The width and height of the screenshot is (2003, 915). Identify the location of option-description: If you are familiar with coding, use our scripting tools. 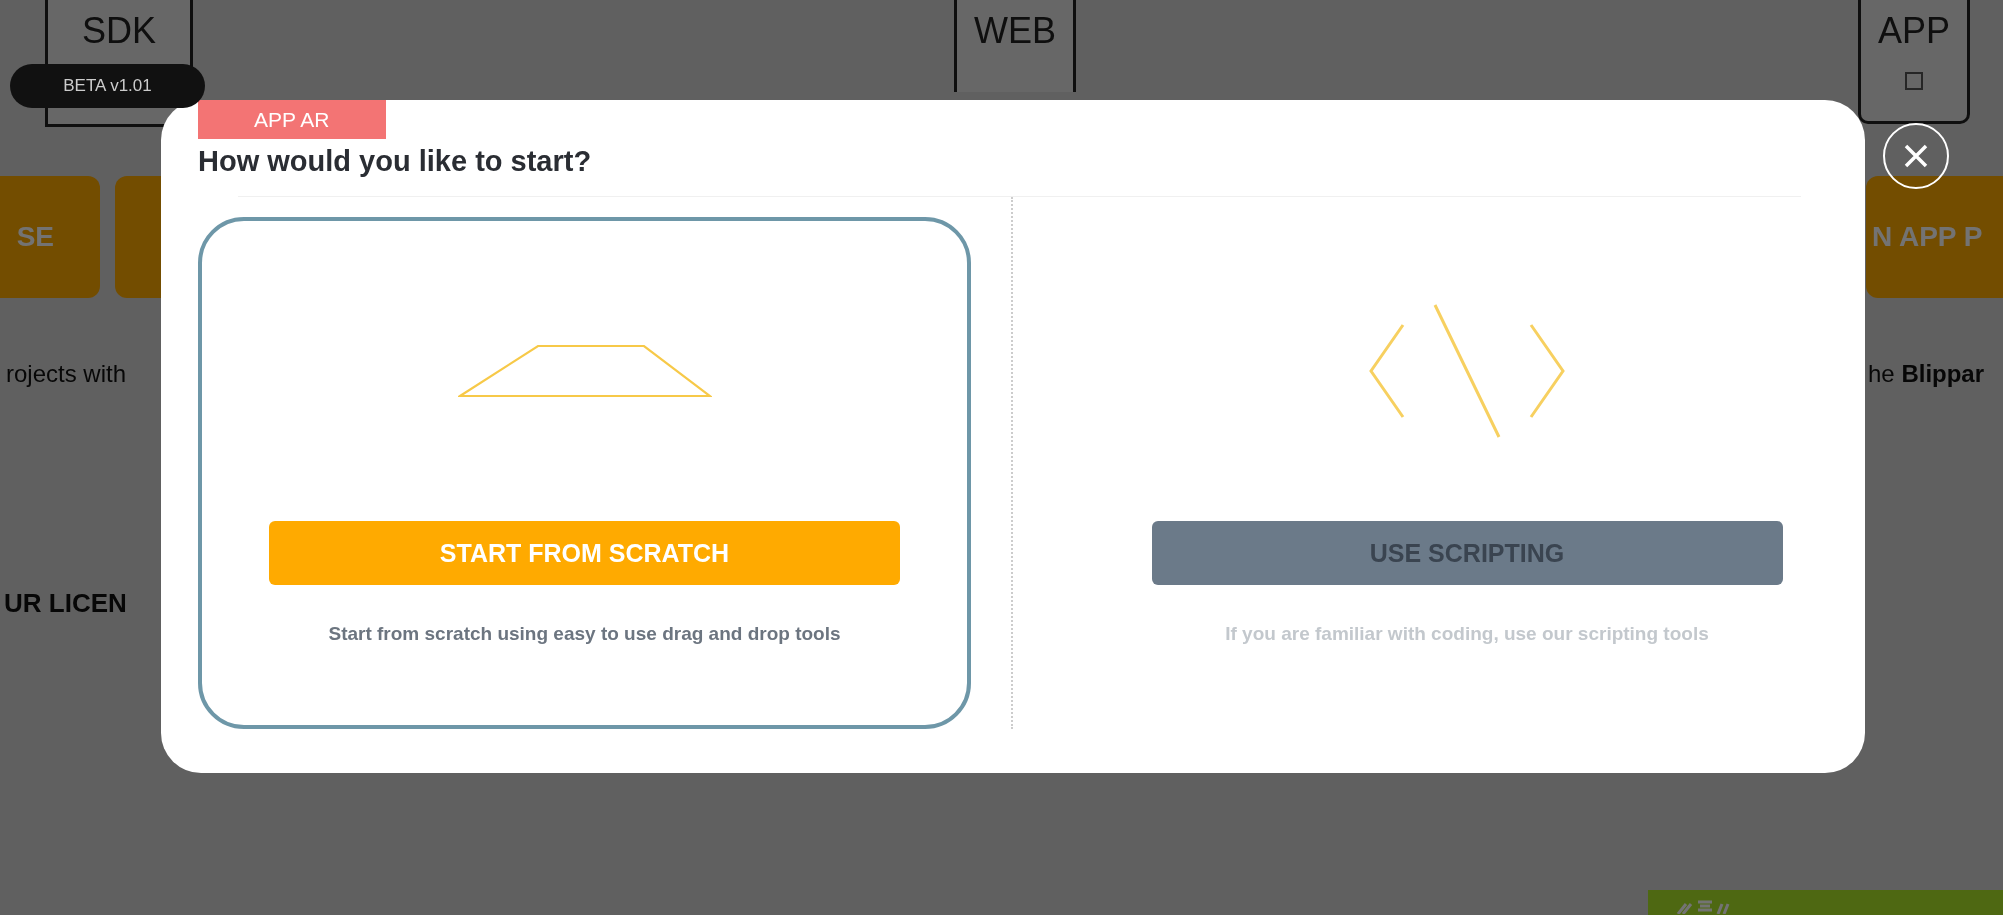
(1467, 634).